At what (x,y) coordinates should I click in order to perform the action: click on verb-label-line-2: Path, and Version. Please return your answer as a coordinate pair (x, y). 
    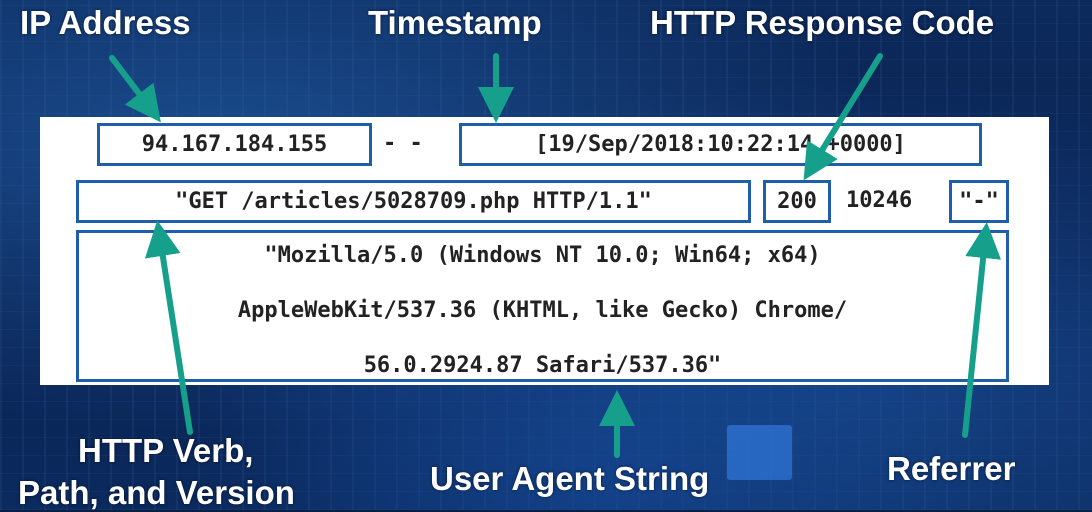
    Looking at the image, I should click on (156, 492).